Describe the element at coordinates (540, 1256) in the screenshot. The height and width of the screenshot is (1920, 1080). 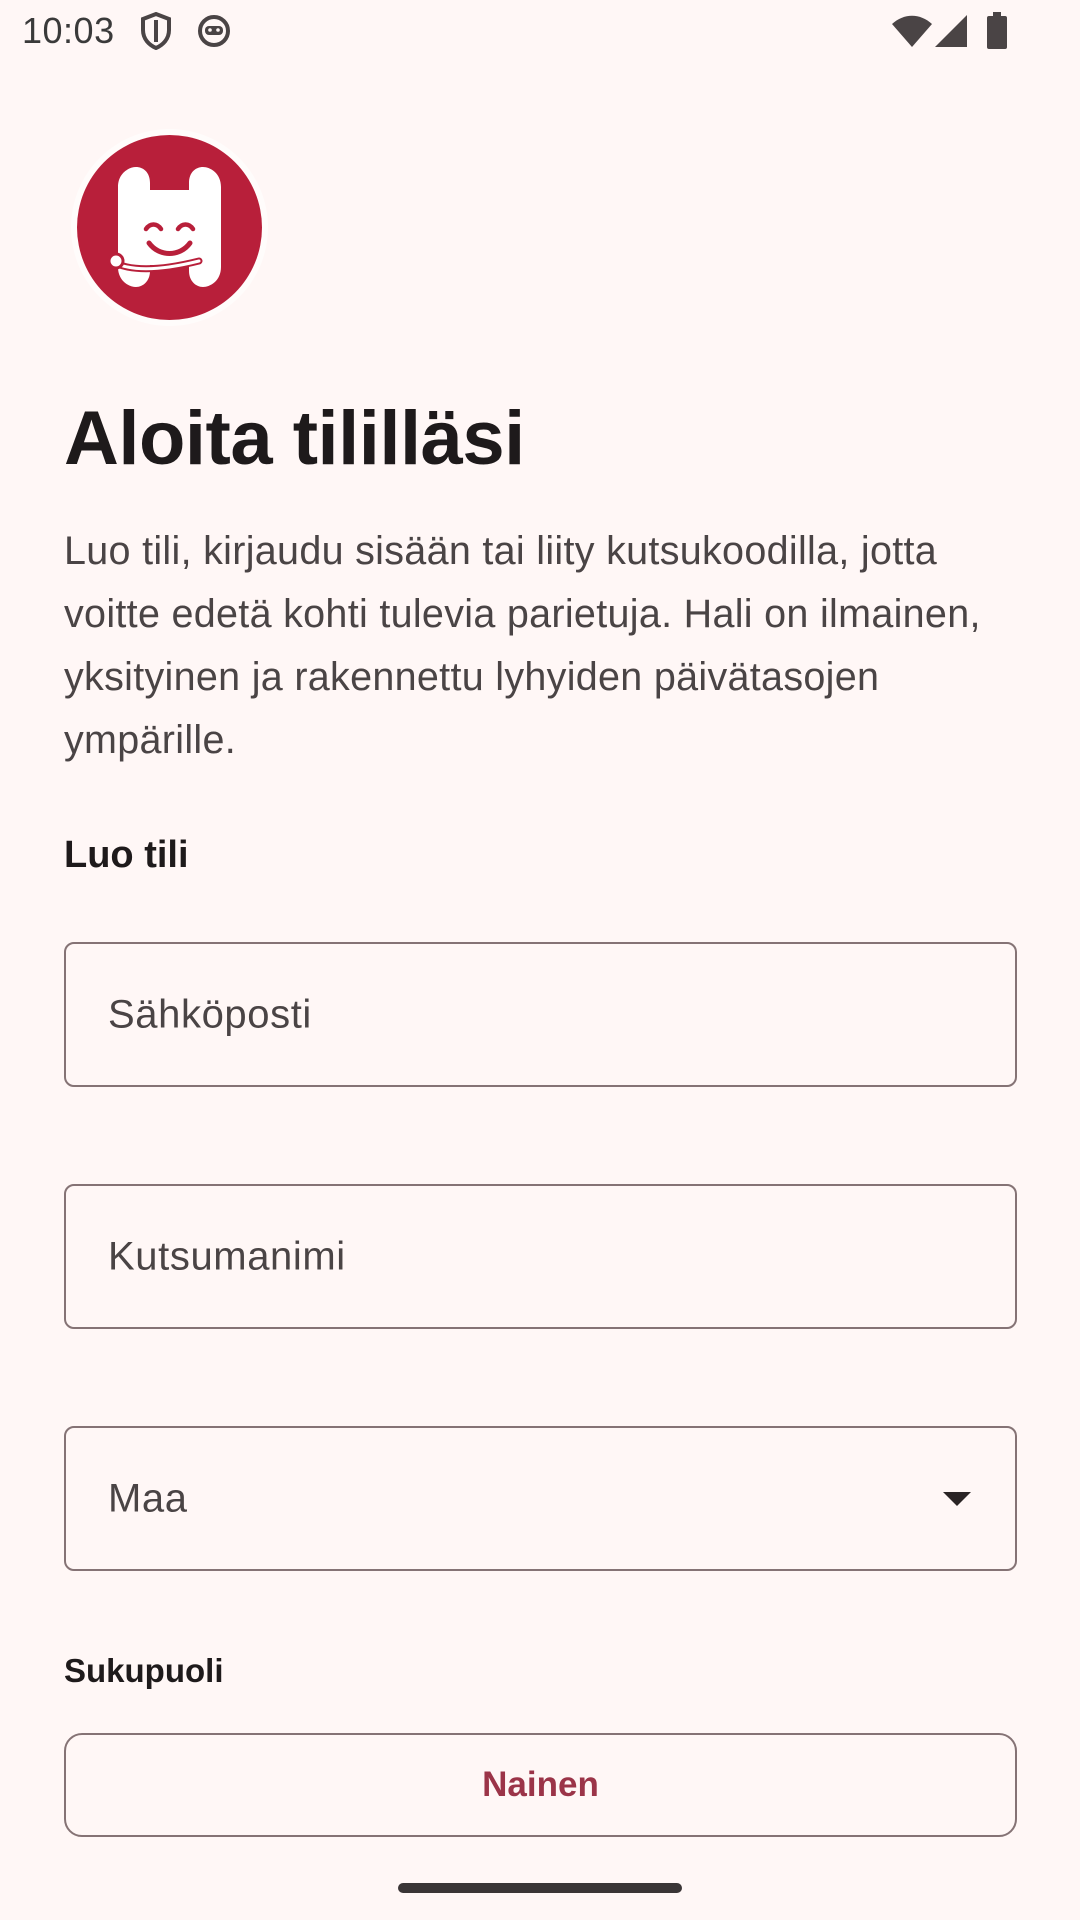
I see `nickname-field: Kutsumanimi` at that location.